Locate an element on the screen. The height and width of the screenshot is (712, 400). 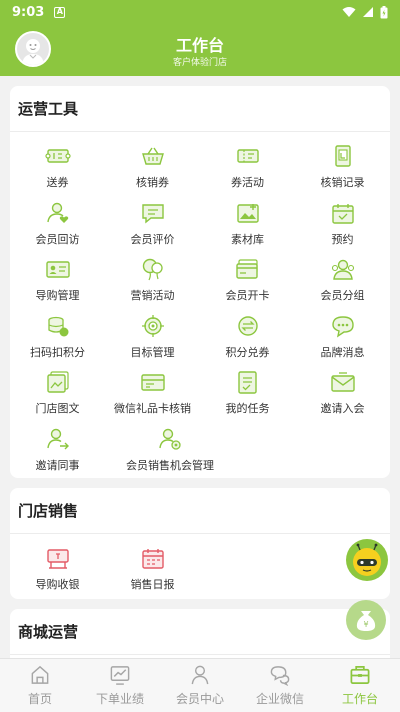
briefcase-icon is located at coordinates (360, 675).